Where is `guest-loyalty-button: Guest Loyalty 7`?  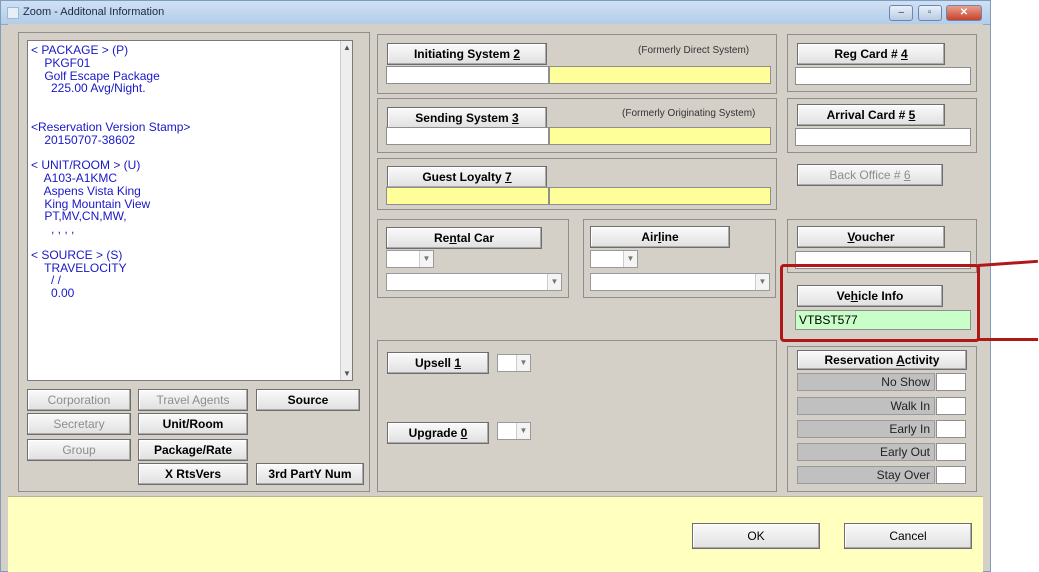 guest-loyalty-button: Guest Loyalty 7 is located at coordinates (467, 177).